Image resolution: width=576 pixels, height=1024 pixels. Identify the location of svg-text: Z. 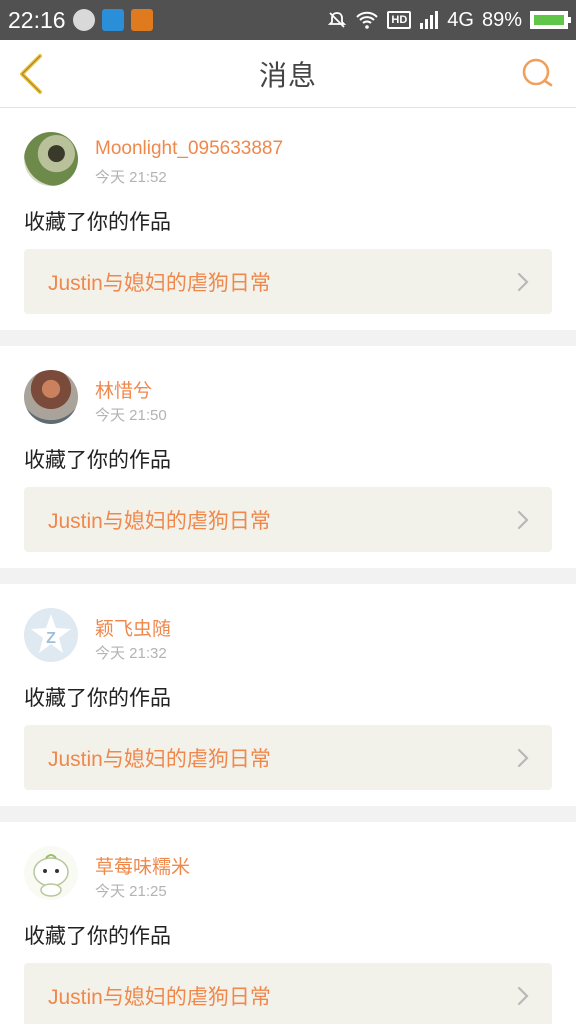
(51, 638).